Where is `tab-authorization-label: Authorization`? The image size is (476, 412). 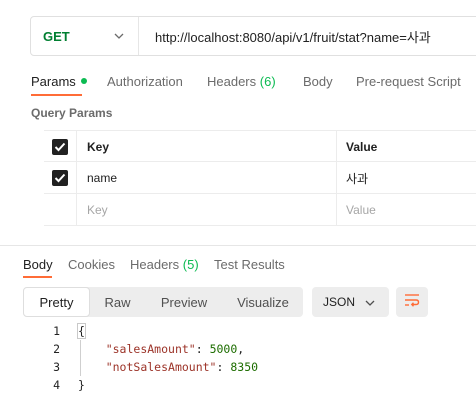 tab-authorization-label: Authorization is located at coordinates (145, 81).